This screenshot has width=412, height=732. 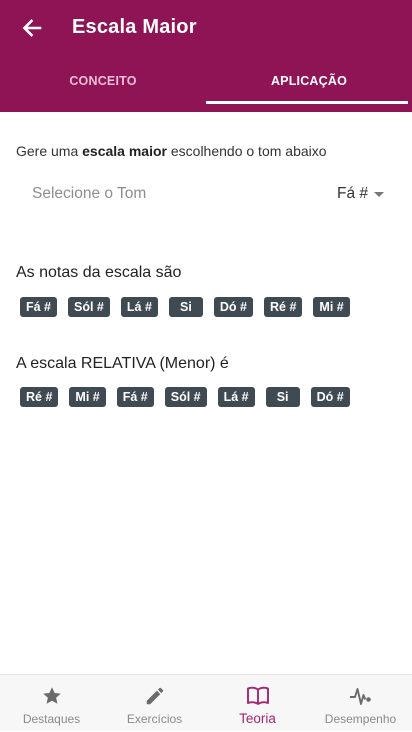 I want to click on scale-notes-list: Fá # Sól # Lá # Si Dó # Ré # Mi #, so click(x=190, y=307).